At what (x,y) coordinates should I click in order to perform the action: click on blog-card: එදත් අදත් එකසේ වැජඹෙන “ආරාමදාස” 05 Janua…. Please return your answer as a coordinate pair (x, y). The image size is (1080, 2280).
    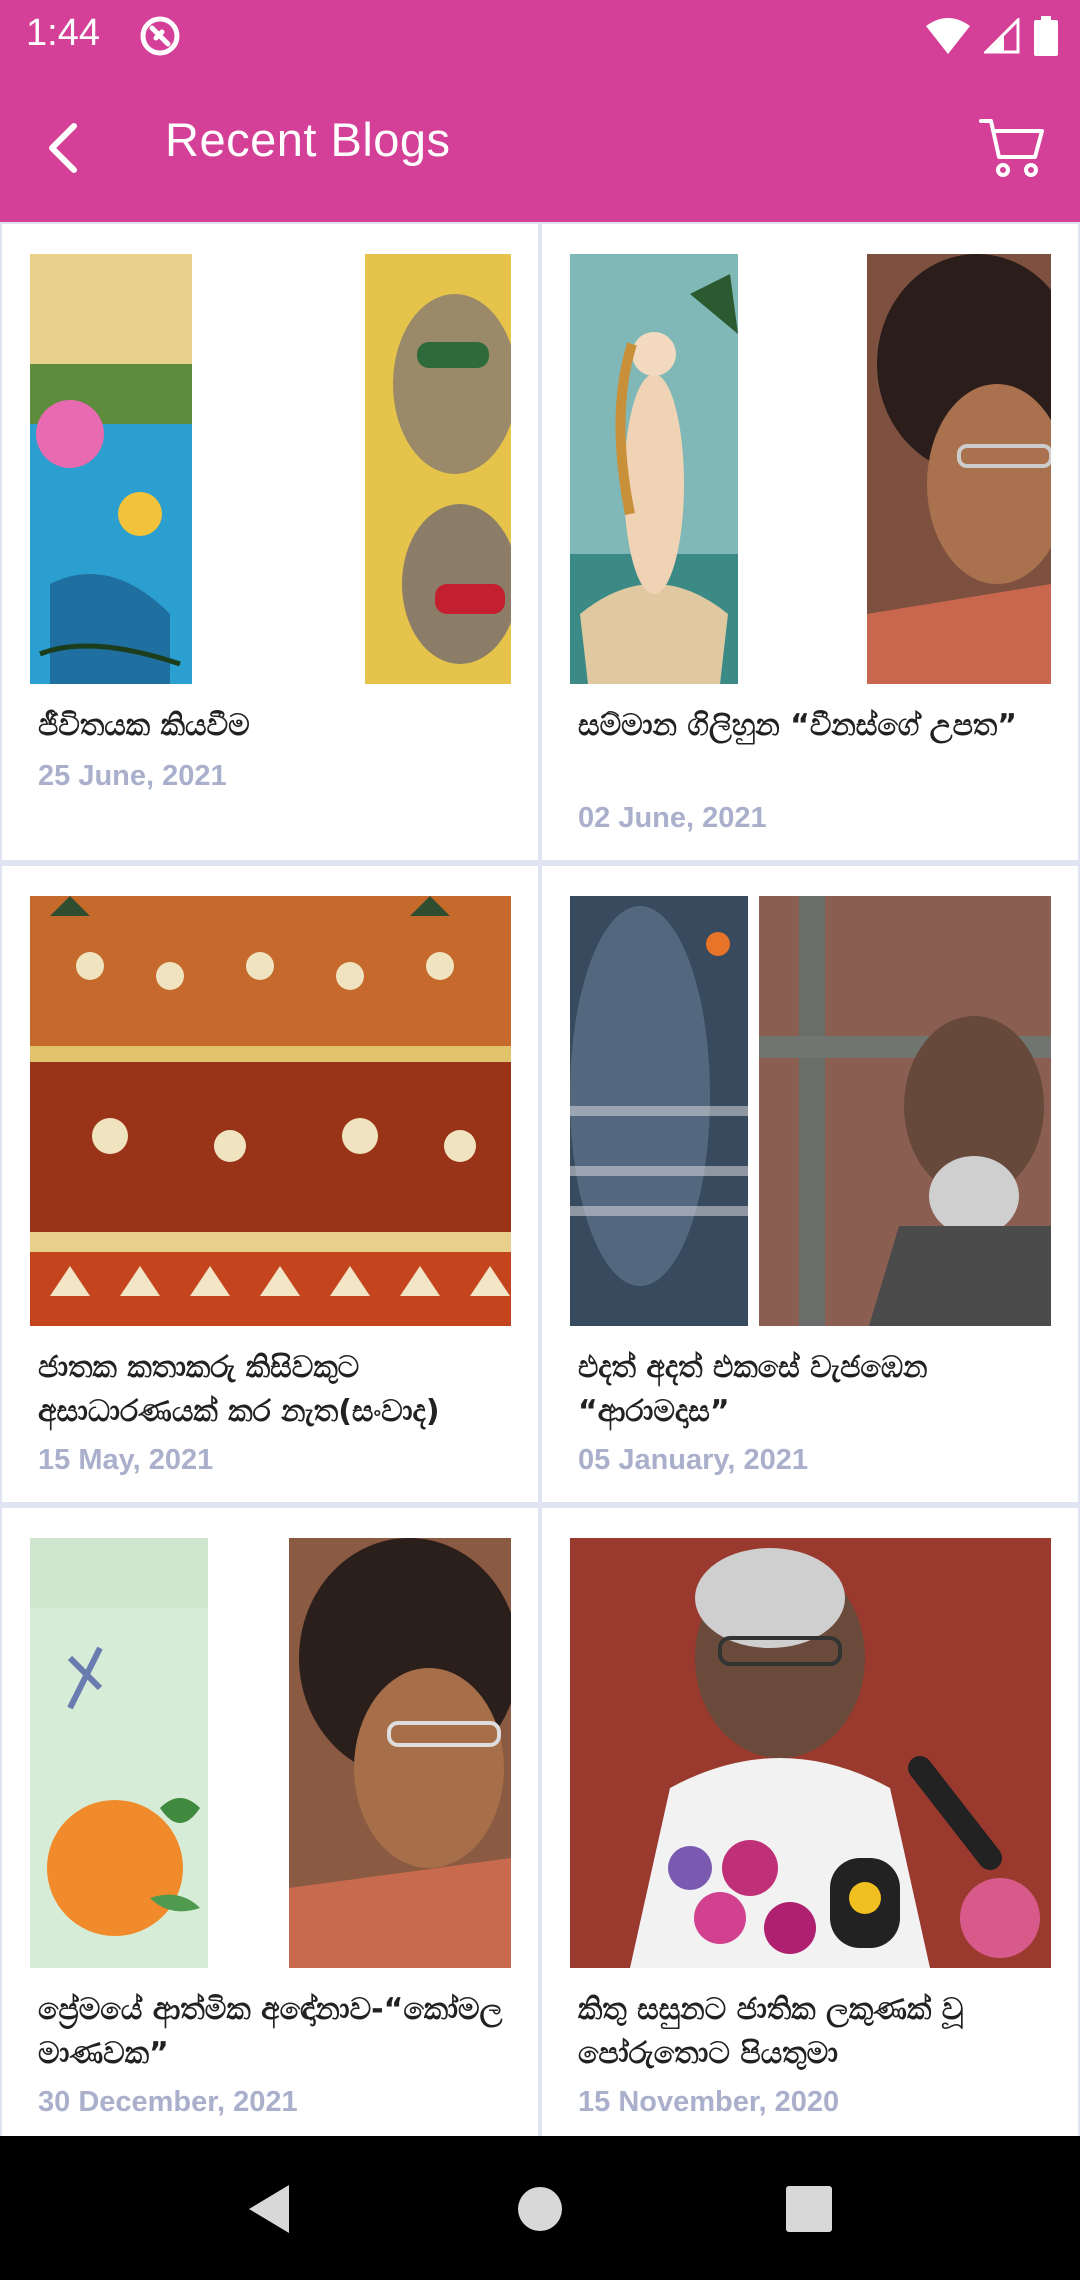
    Looking at the image, I should click on (810, 1184).